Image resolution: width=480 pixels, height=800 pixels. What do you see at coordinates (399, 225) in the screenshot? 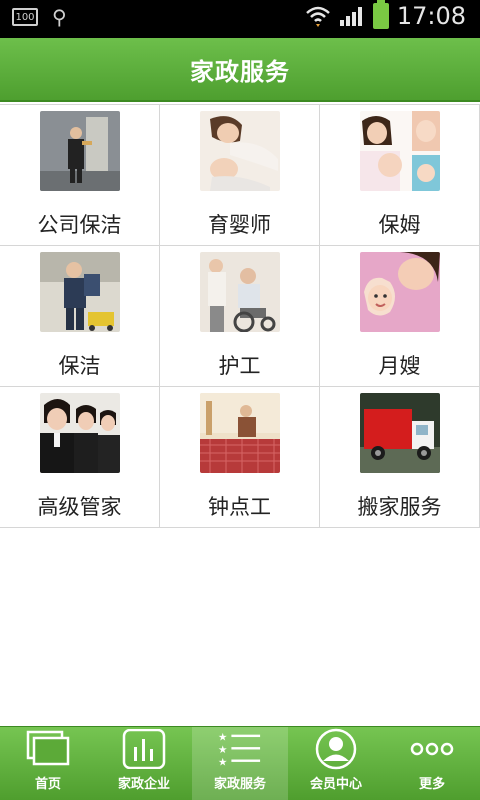
I see `service-label: 保姆` at bounding box center [399, 225].